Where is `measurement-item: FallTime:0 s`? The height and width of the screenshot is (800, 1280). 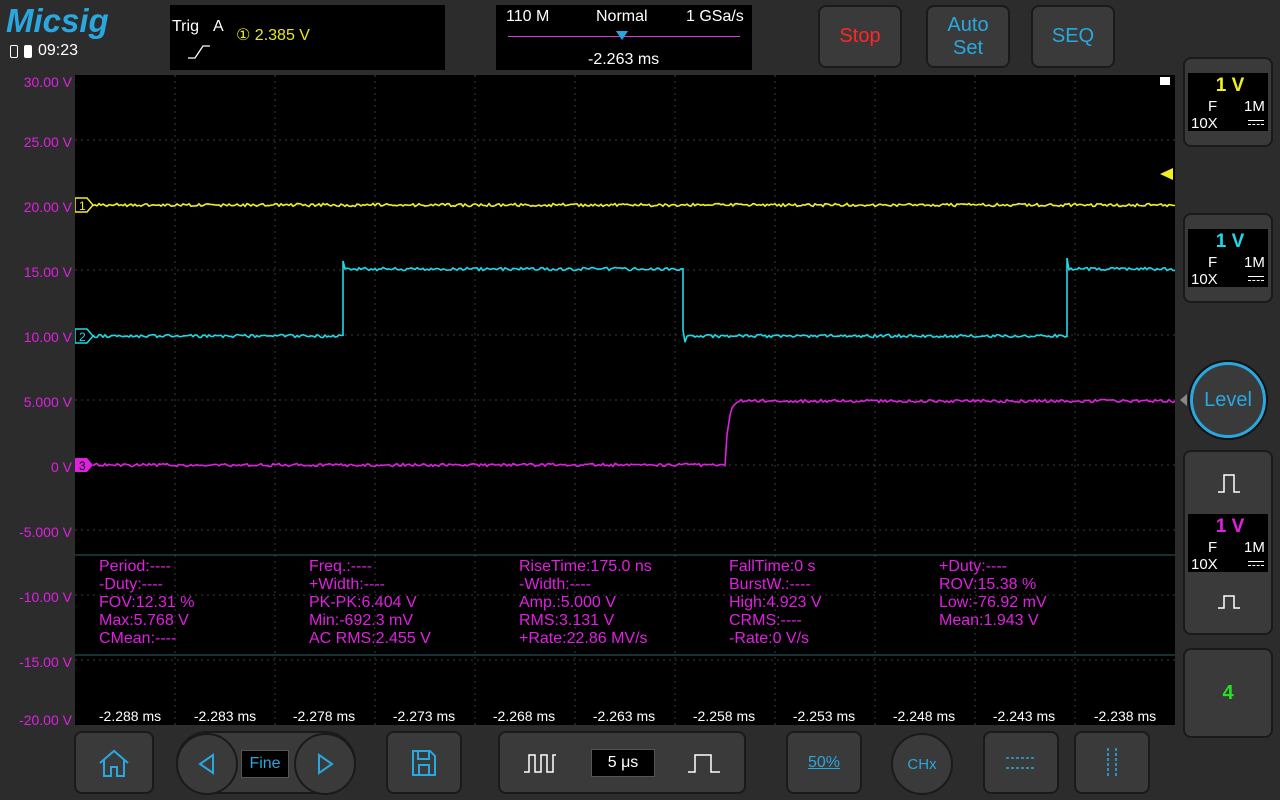 measurement-item: FallTime:0 s is located at coordinates (775, 567).